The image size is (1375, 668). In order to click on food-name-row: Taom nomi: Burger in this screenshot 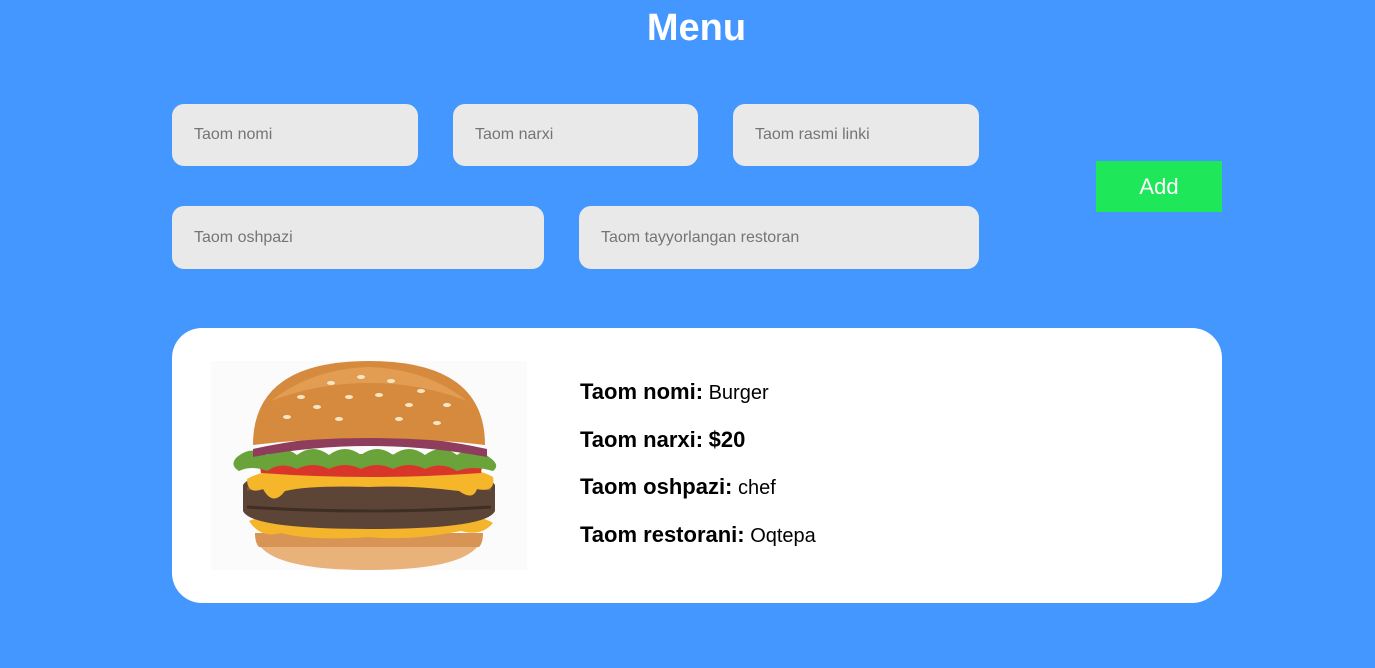, I will do `click(698, 404)`.